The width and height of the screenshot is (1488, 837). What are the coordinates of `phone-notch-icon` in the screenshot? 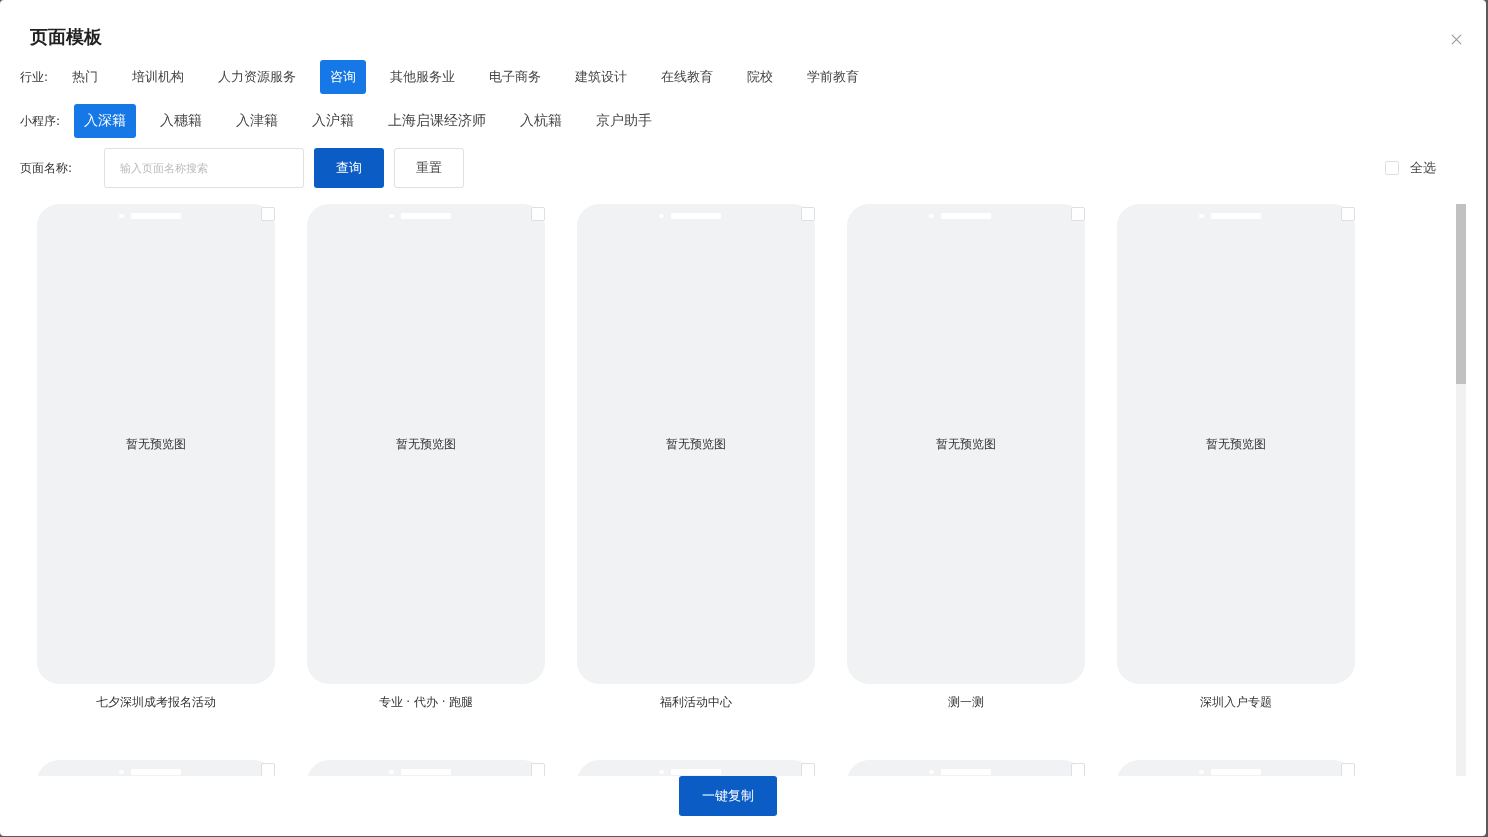 It's located at (690, 772).